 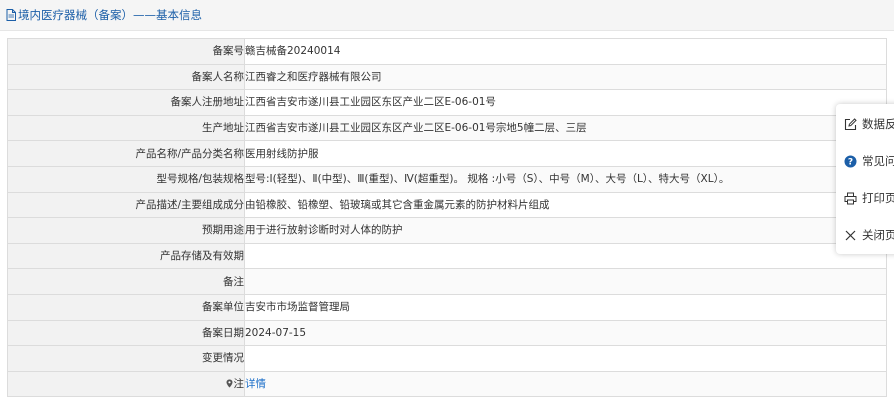 What do you see at coordinates (565, 153) in the screenshot?
I see `row-value: 医用射线防护服` at bounding box center [565, 153].